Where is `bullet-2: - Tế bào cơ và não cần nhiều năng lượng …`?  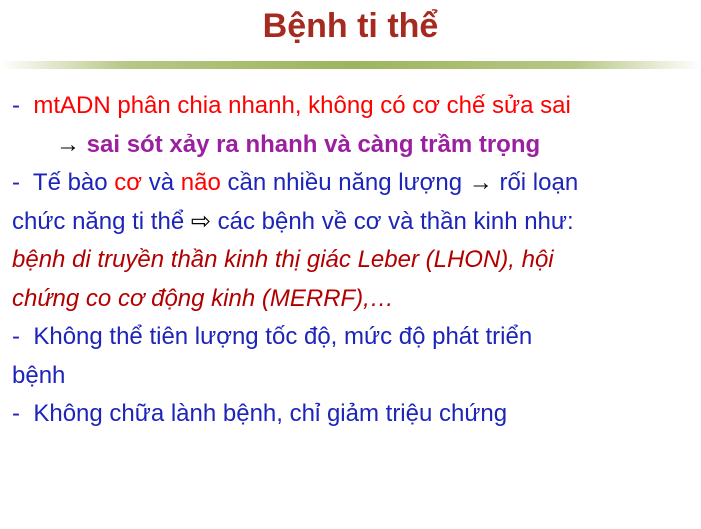
bullet-2: - Tế bào cơ và não cần nhiều năng lượng … is located at coordinates (354, 183).